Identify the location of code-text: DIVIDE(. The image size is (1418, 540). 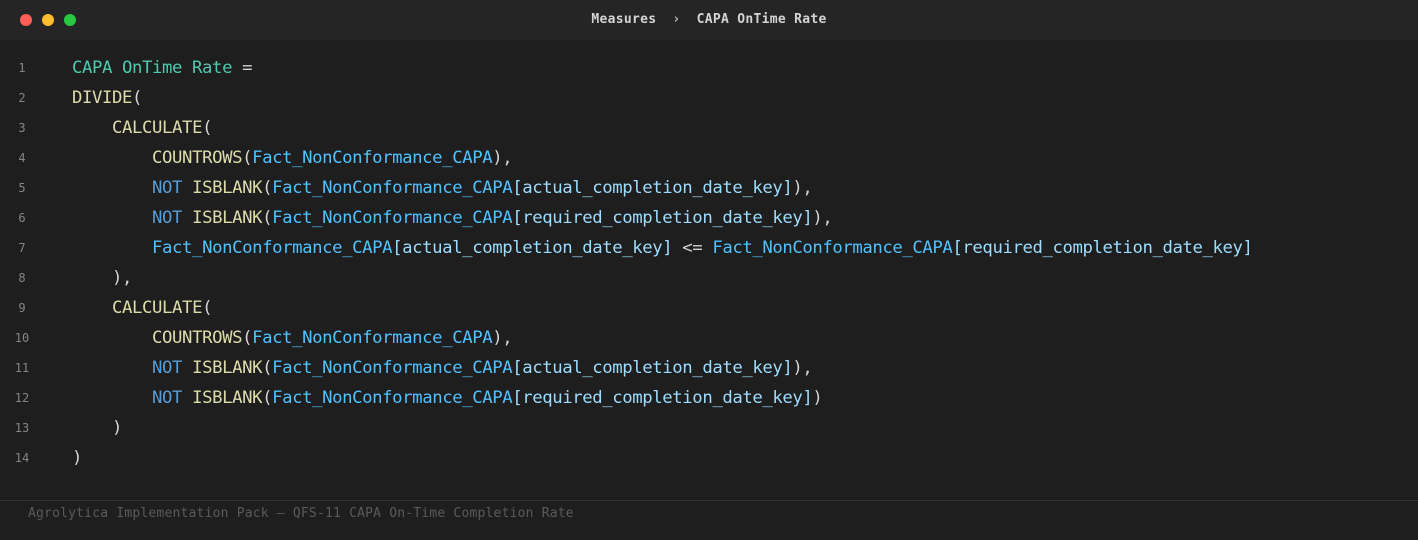
(107, 98).